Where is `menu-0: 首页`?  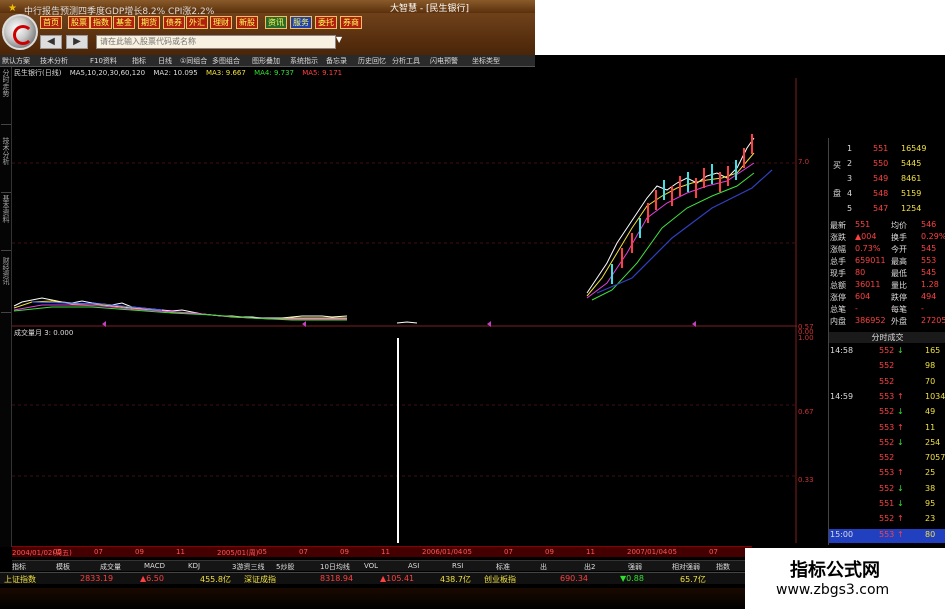 menu-0: 首页 is located at coordinates (51, 22).